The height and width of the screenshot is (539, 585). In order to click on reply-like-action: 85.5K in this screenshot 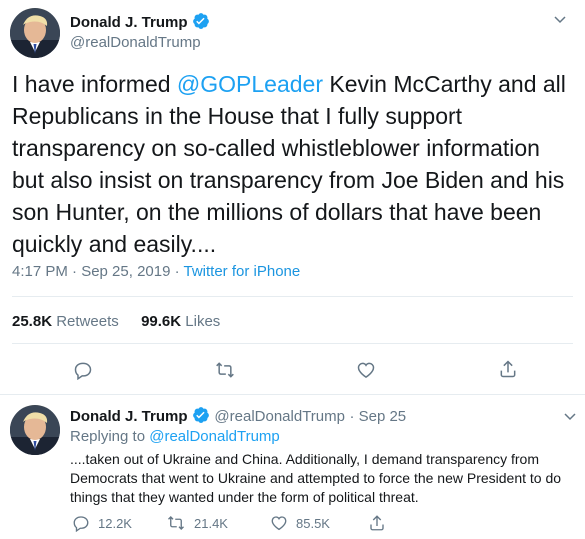, I will do `click(300, 523)`.